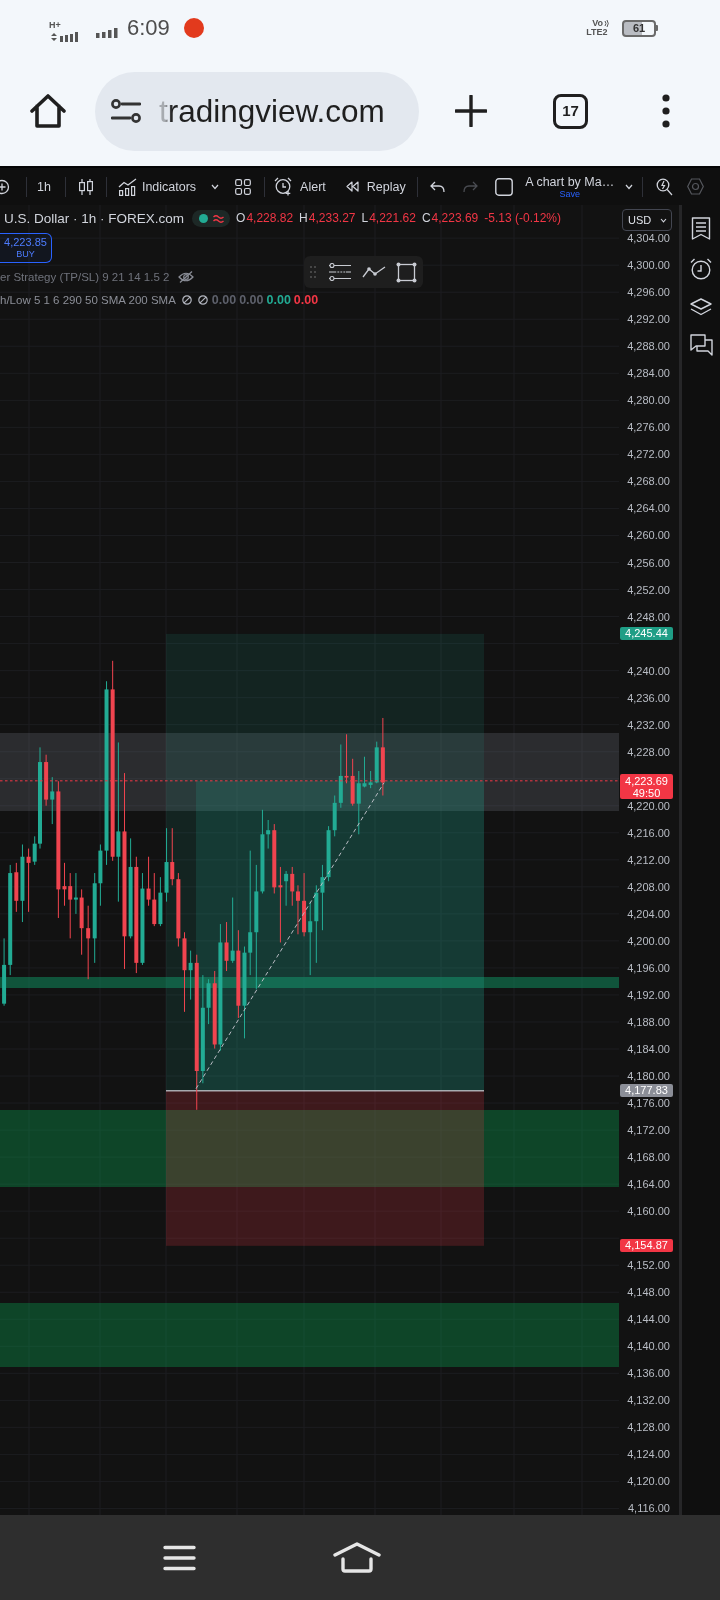  What do you see at coordinates (701, 345) in the screenshot?
I see `chat-bubbles-icon` at bounding box center [701, 345].